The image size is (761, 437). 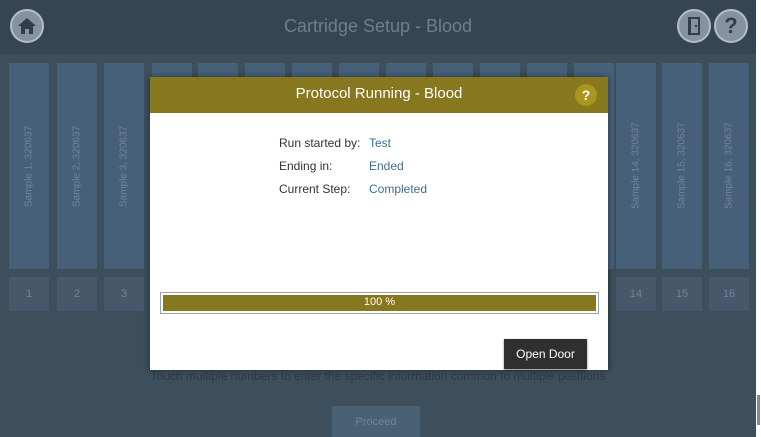 I want to click on position-label: Sample 14, 320637, so click(x=636, y=166).